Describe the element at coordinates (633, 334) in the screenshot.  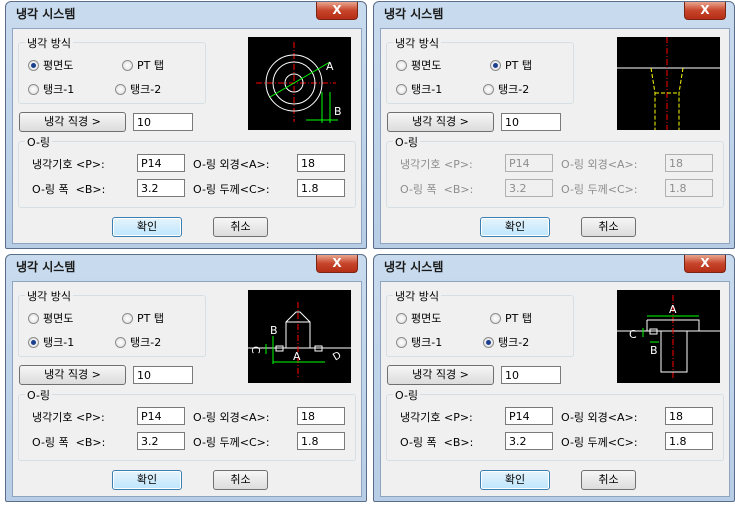
I see `label-c: C` at that location.